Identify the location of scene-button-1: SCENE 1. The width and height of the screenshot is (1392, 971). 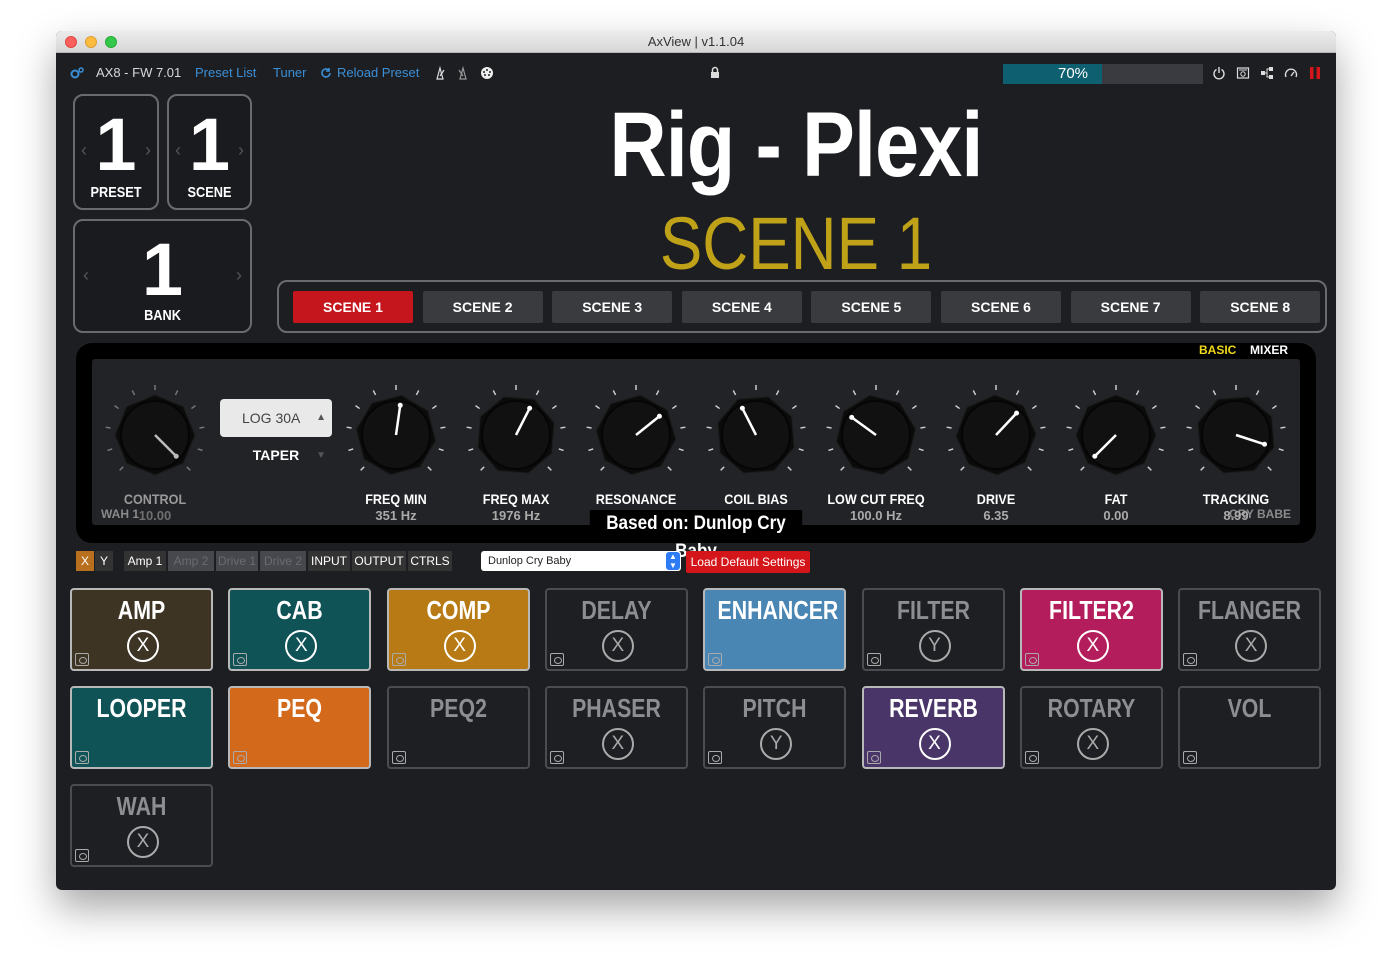
(353, 307).